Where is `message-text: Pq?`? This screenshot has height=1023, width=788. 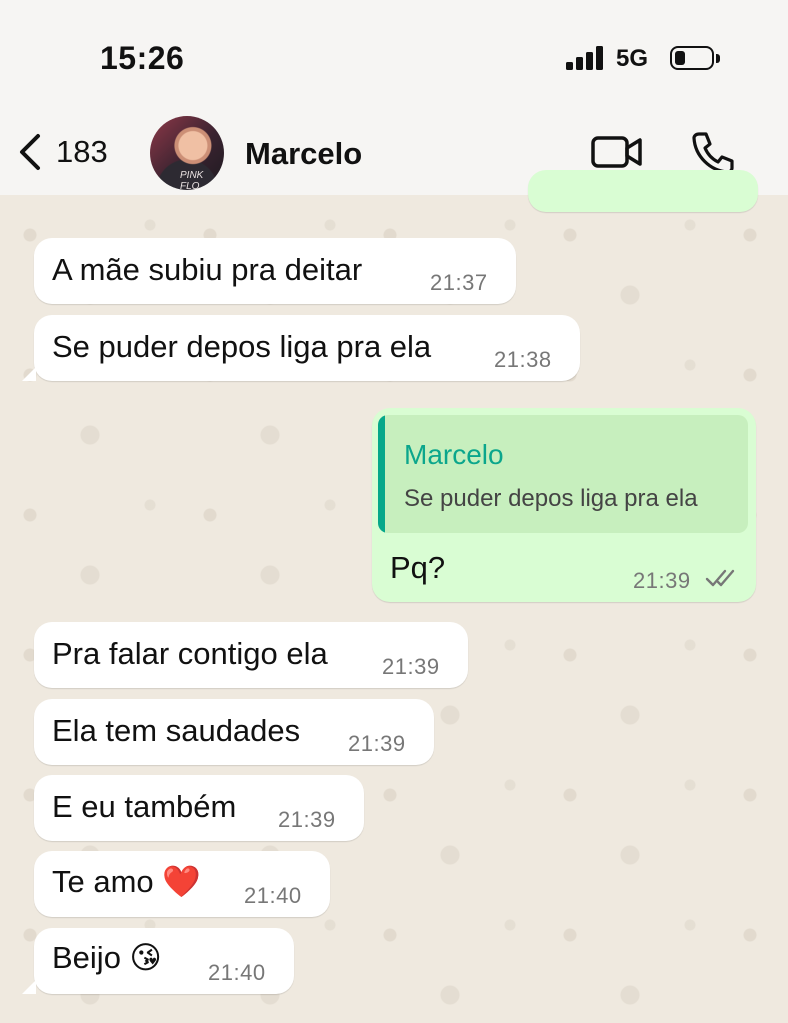
message-text: Pq? is located at coordinates (418, 567).